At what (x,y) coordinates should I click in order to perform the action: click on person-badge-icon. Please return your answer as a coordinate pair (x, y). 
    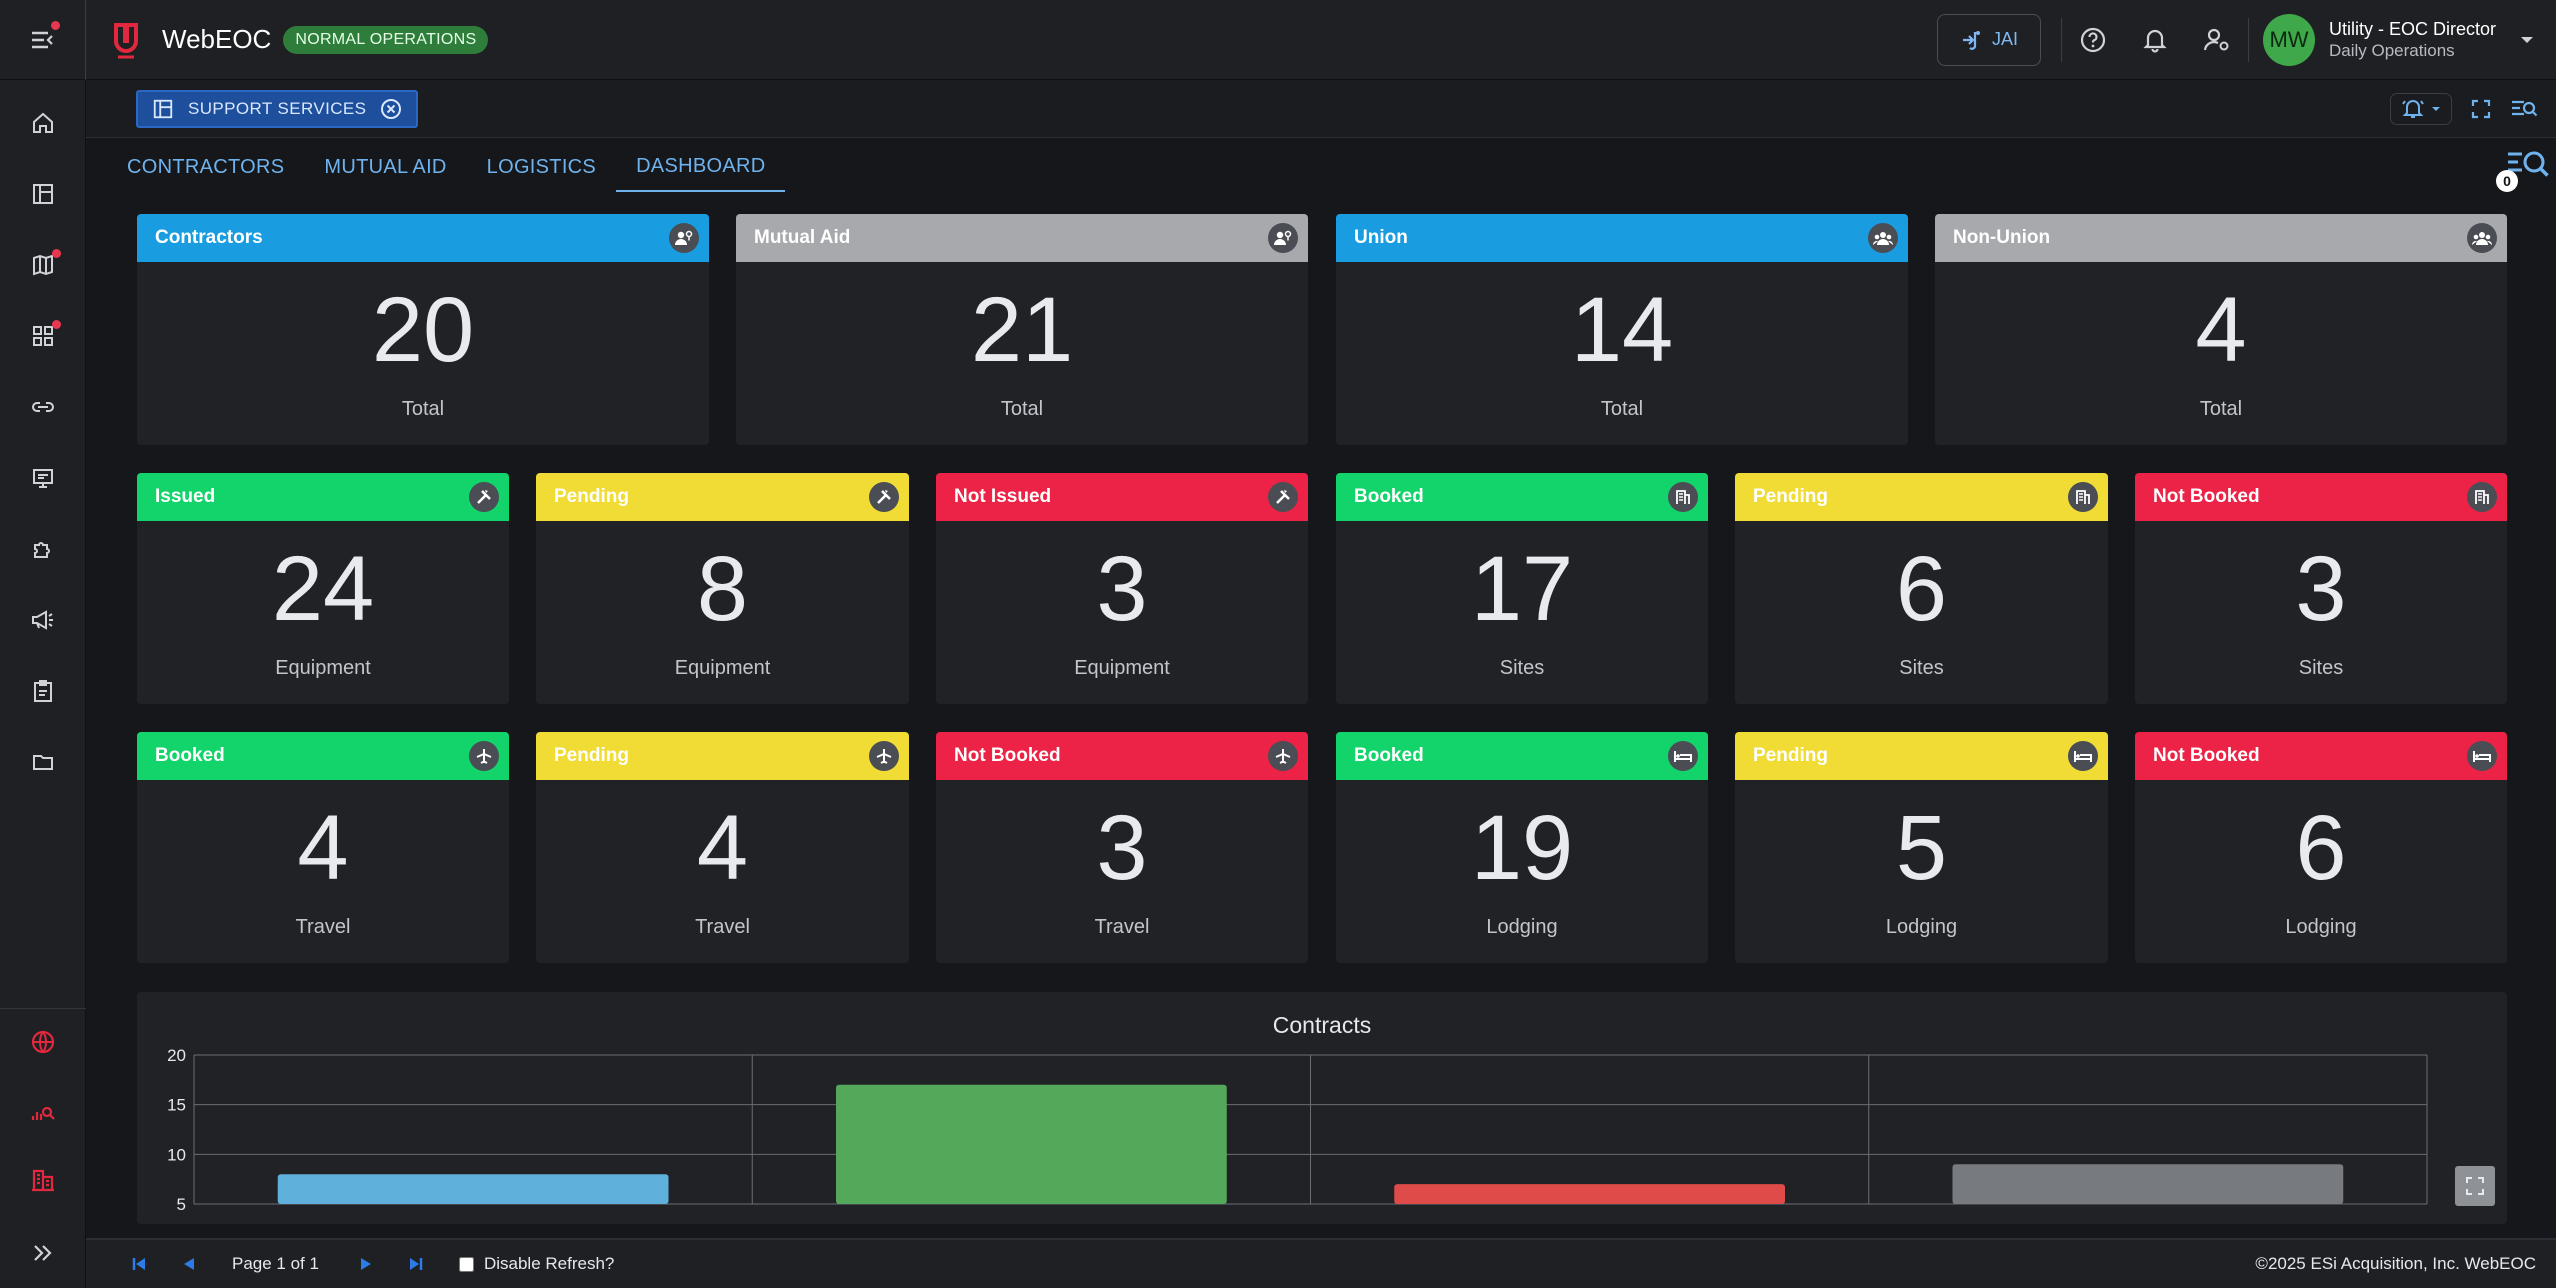
    Looking at the image, I should click on (684, 238).